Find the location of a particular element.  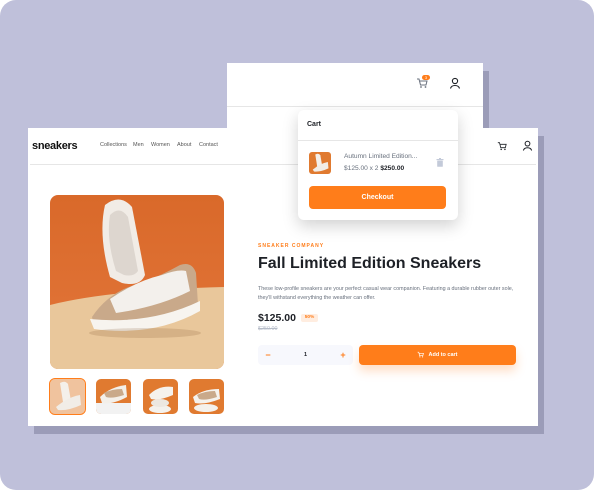

cart-item-thumbnail is located at coordinates (320, 163).